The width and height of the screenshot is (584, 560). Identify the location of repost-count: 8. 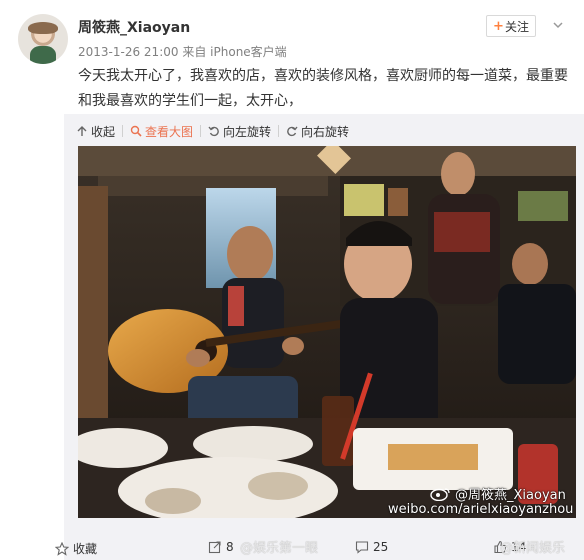
(230, 547).